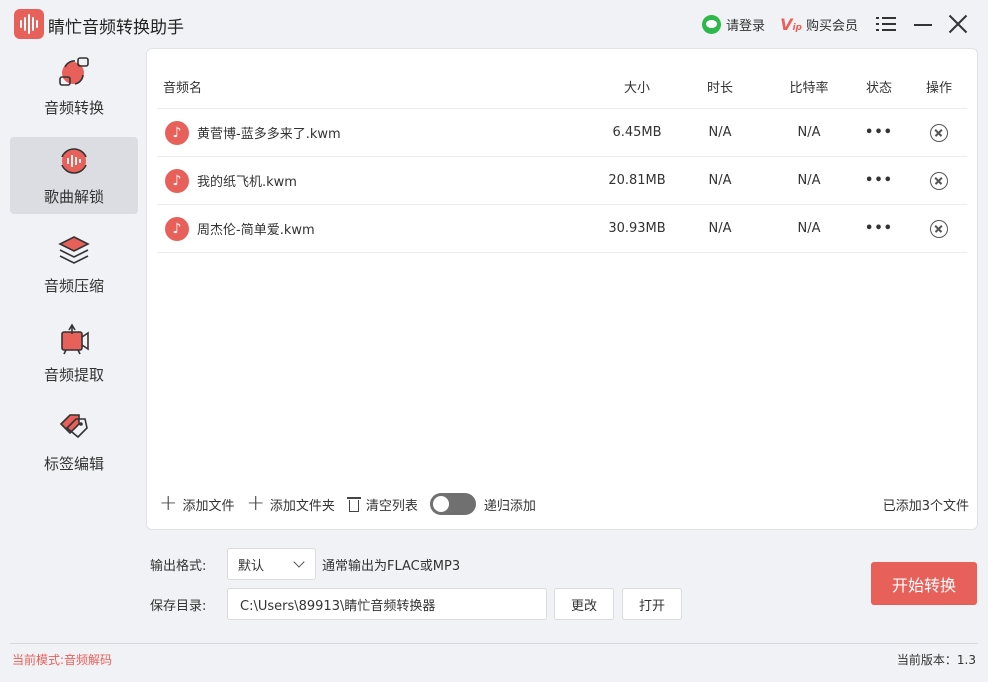 Image resolution: width=988 pixels, height=682 pixels. Describe the element at coordinates (637, 228) in the screenshot. I see `file-size: 30.93MB` at that location.